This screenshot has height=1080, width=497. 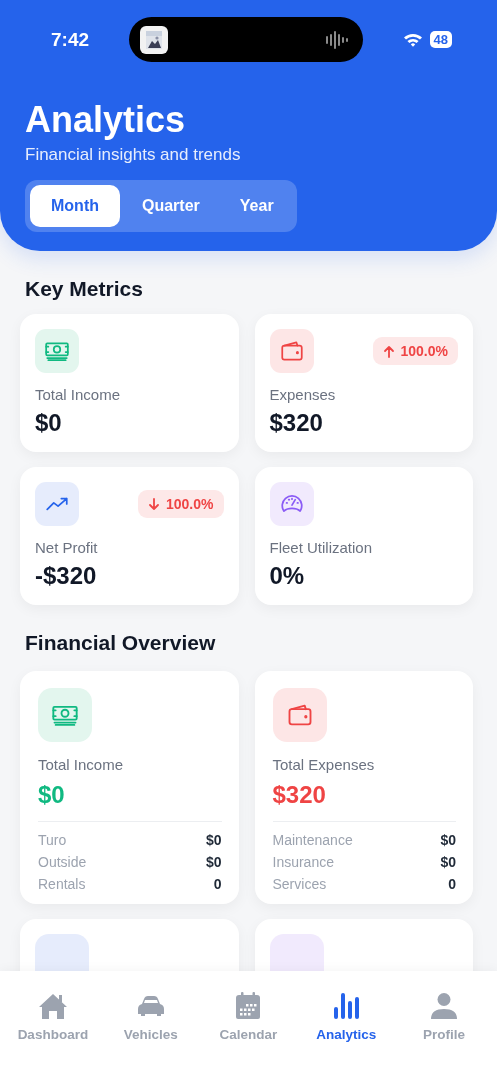 What do you see at coordinates (388, 351) in the screenshot?
I see `up-arrow-icon` at bounding box center [388, 351].